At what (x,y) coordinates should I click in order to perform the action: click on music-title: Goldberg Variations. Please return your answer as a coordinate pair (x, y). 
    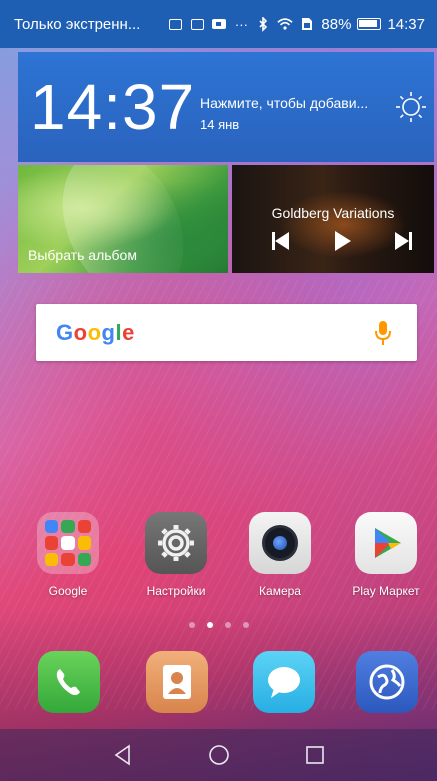
    Looking at the image, I should click on (333, 213).